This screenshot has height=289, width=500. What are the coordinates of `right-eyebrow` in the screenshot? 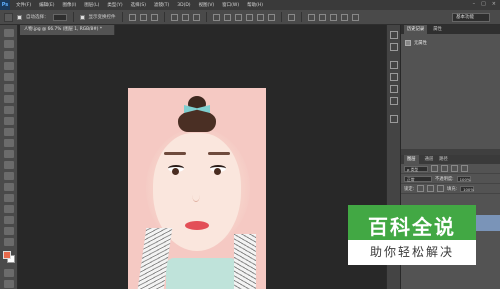 It's located at (219, 153).